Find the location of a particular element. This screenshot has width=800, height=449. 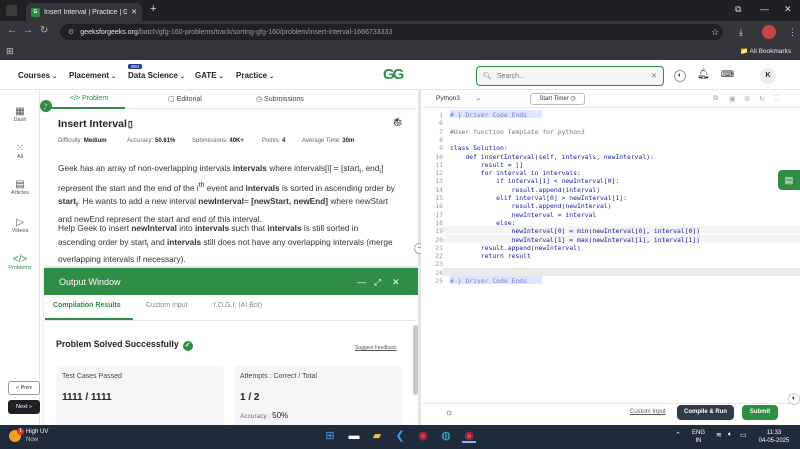

settings-icon: ⚙ is located at coordinates (747, 99).